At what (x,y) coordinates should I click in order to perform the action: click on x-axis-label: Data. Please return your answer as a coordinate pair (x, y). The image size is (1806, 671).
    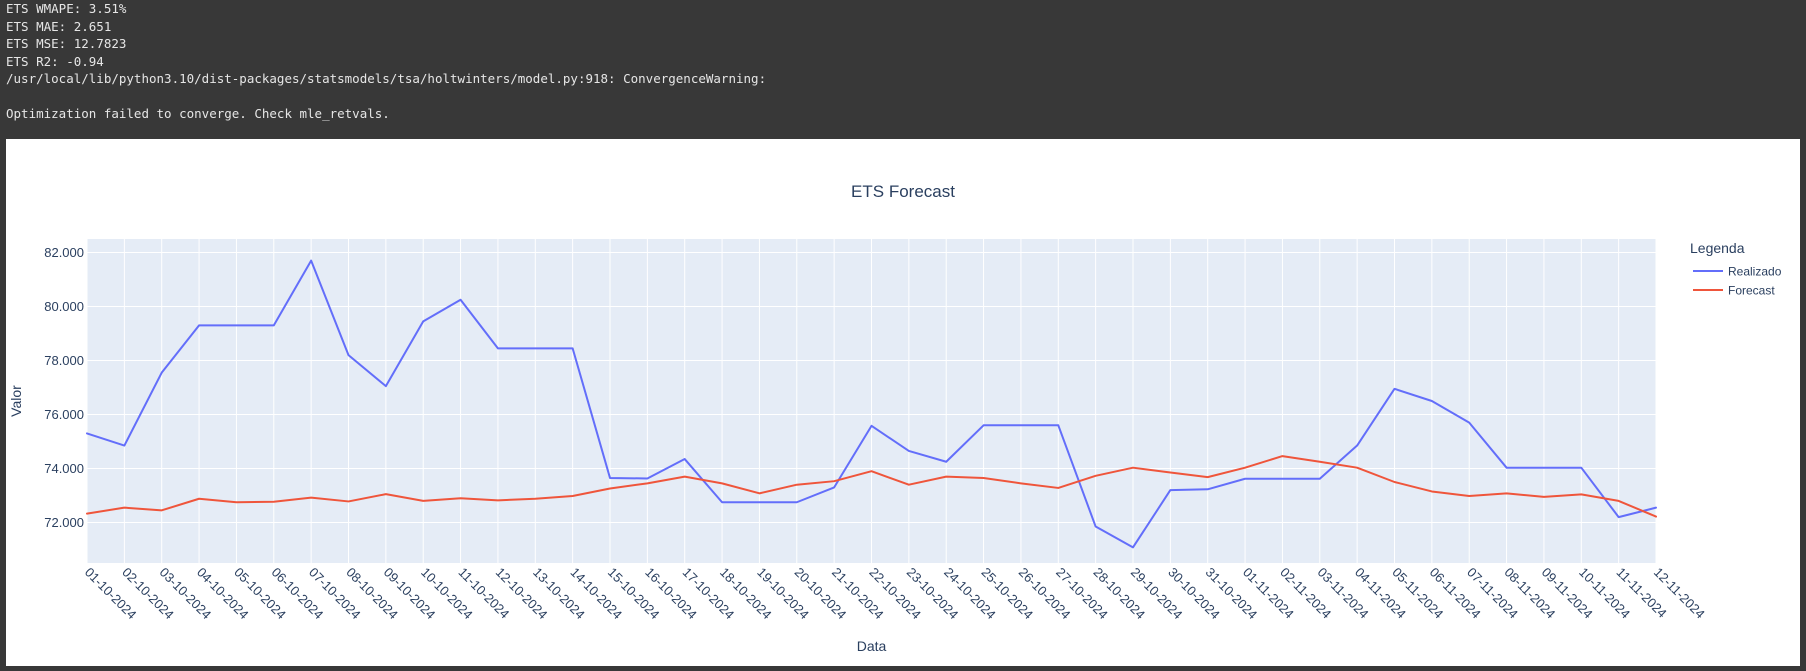
    Looking at the image, I should click on (872, 646).